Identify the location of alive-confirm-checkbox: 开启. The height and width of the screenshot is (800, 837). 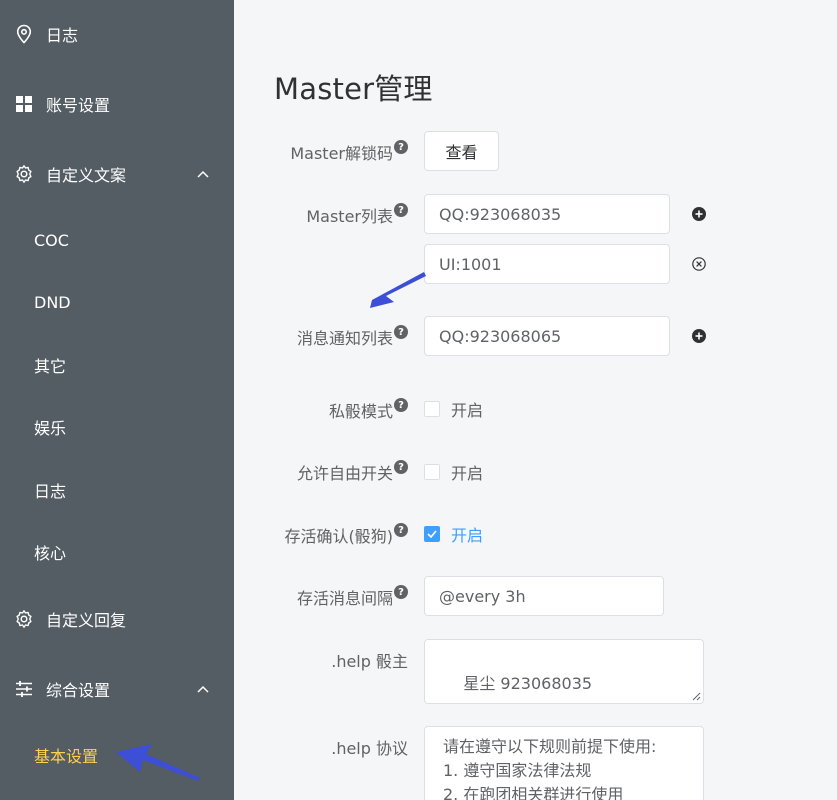
(453, 534).